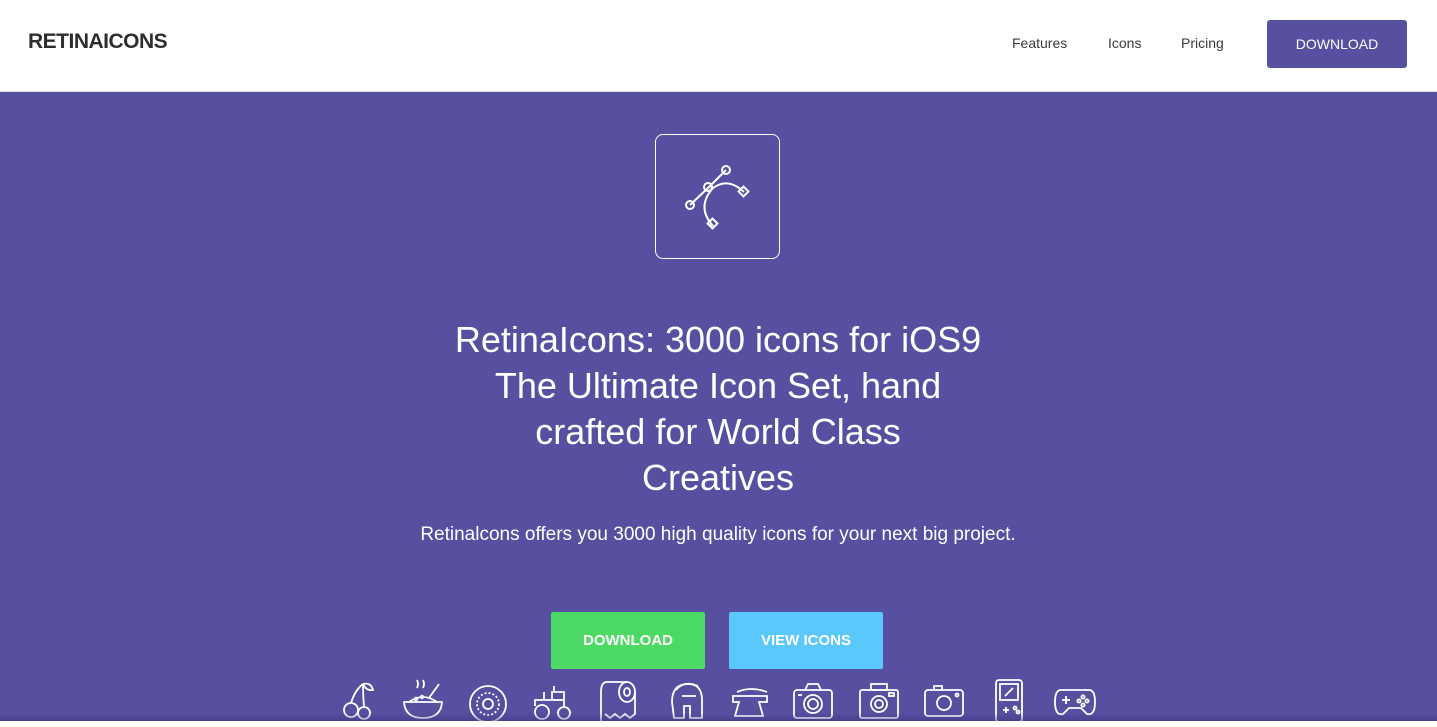  I want to click on hero-download-button: DOWNLOAD, so click(628, 640).